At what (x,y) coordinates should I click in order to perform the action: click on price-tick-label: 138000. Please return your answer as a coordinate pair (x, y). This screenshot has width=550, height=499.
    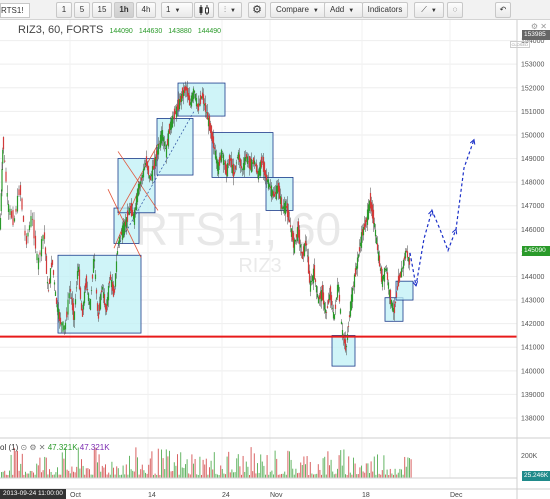
    Looking at the image, I should click on (532, 419).